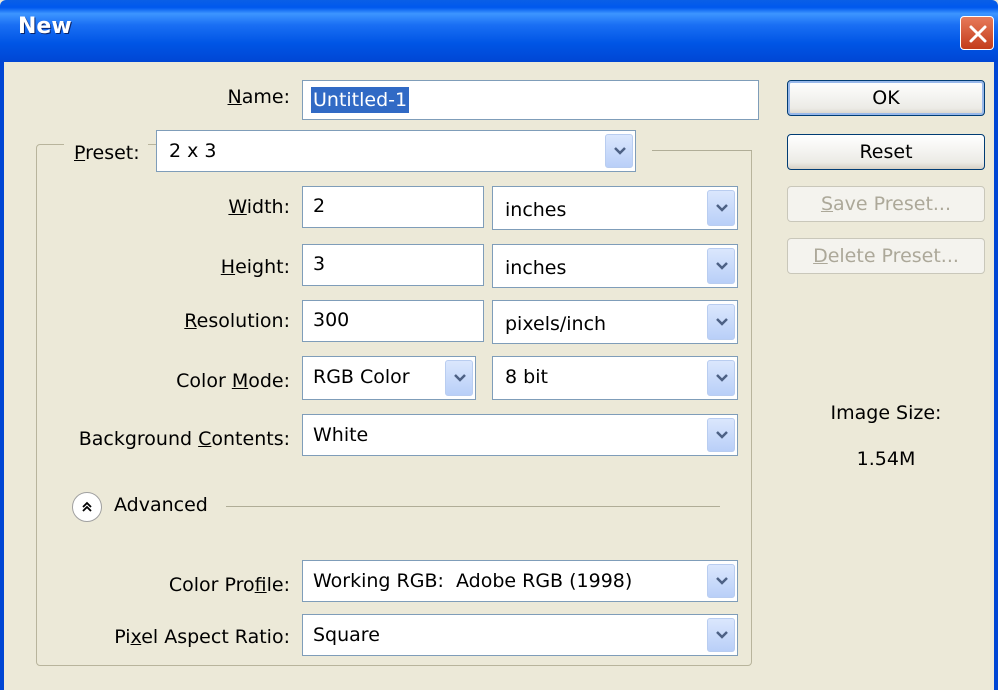 This screenshot has height=690, width=998. What do you see at coordinates (393, 321) in the screenshot?
I see `resolution-input: 300` at bounding box center [393, 321].